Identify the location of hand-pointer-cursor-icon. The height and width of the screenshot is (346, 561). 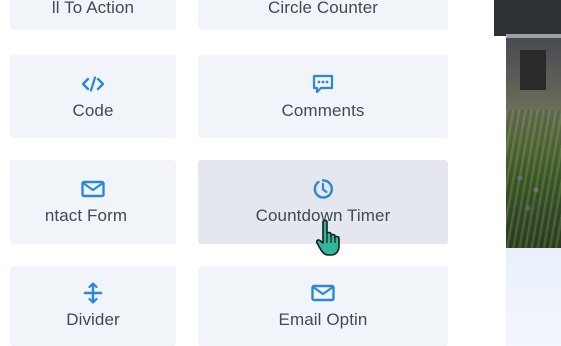
(327, 237).